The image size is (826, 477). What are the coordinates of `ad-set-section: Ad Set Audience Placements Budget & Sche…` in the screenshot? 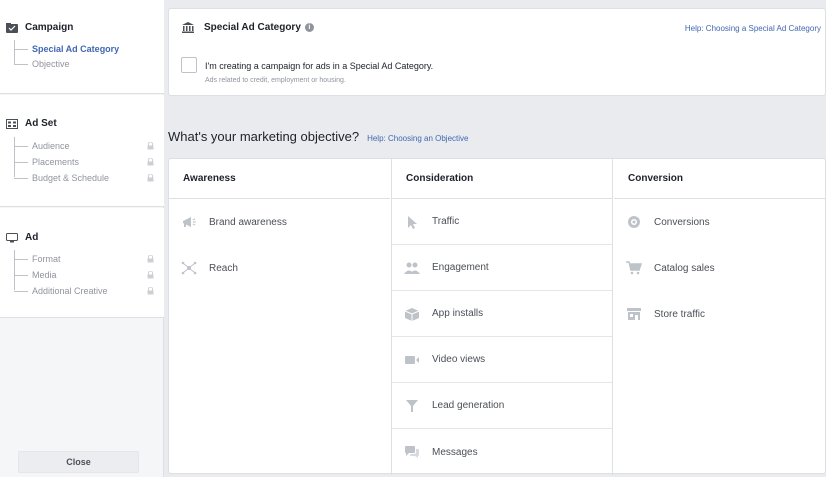 It's located at (82, 151).